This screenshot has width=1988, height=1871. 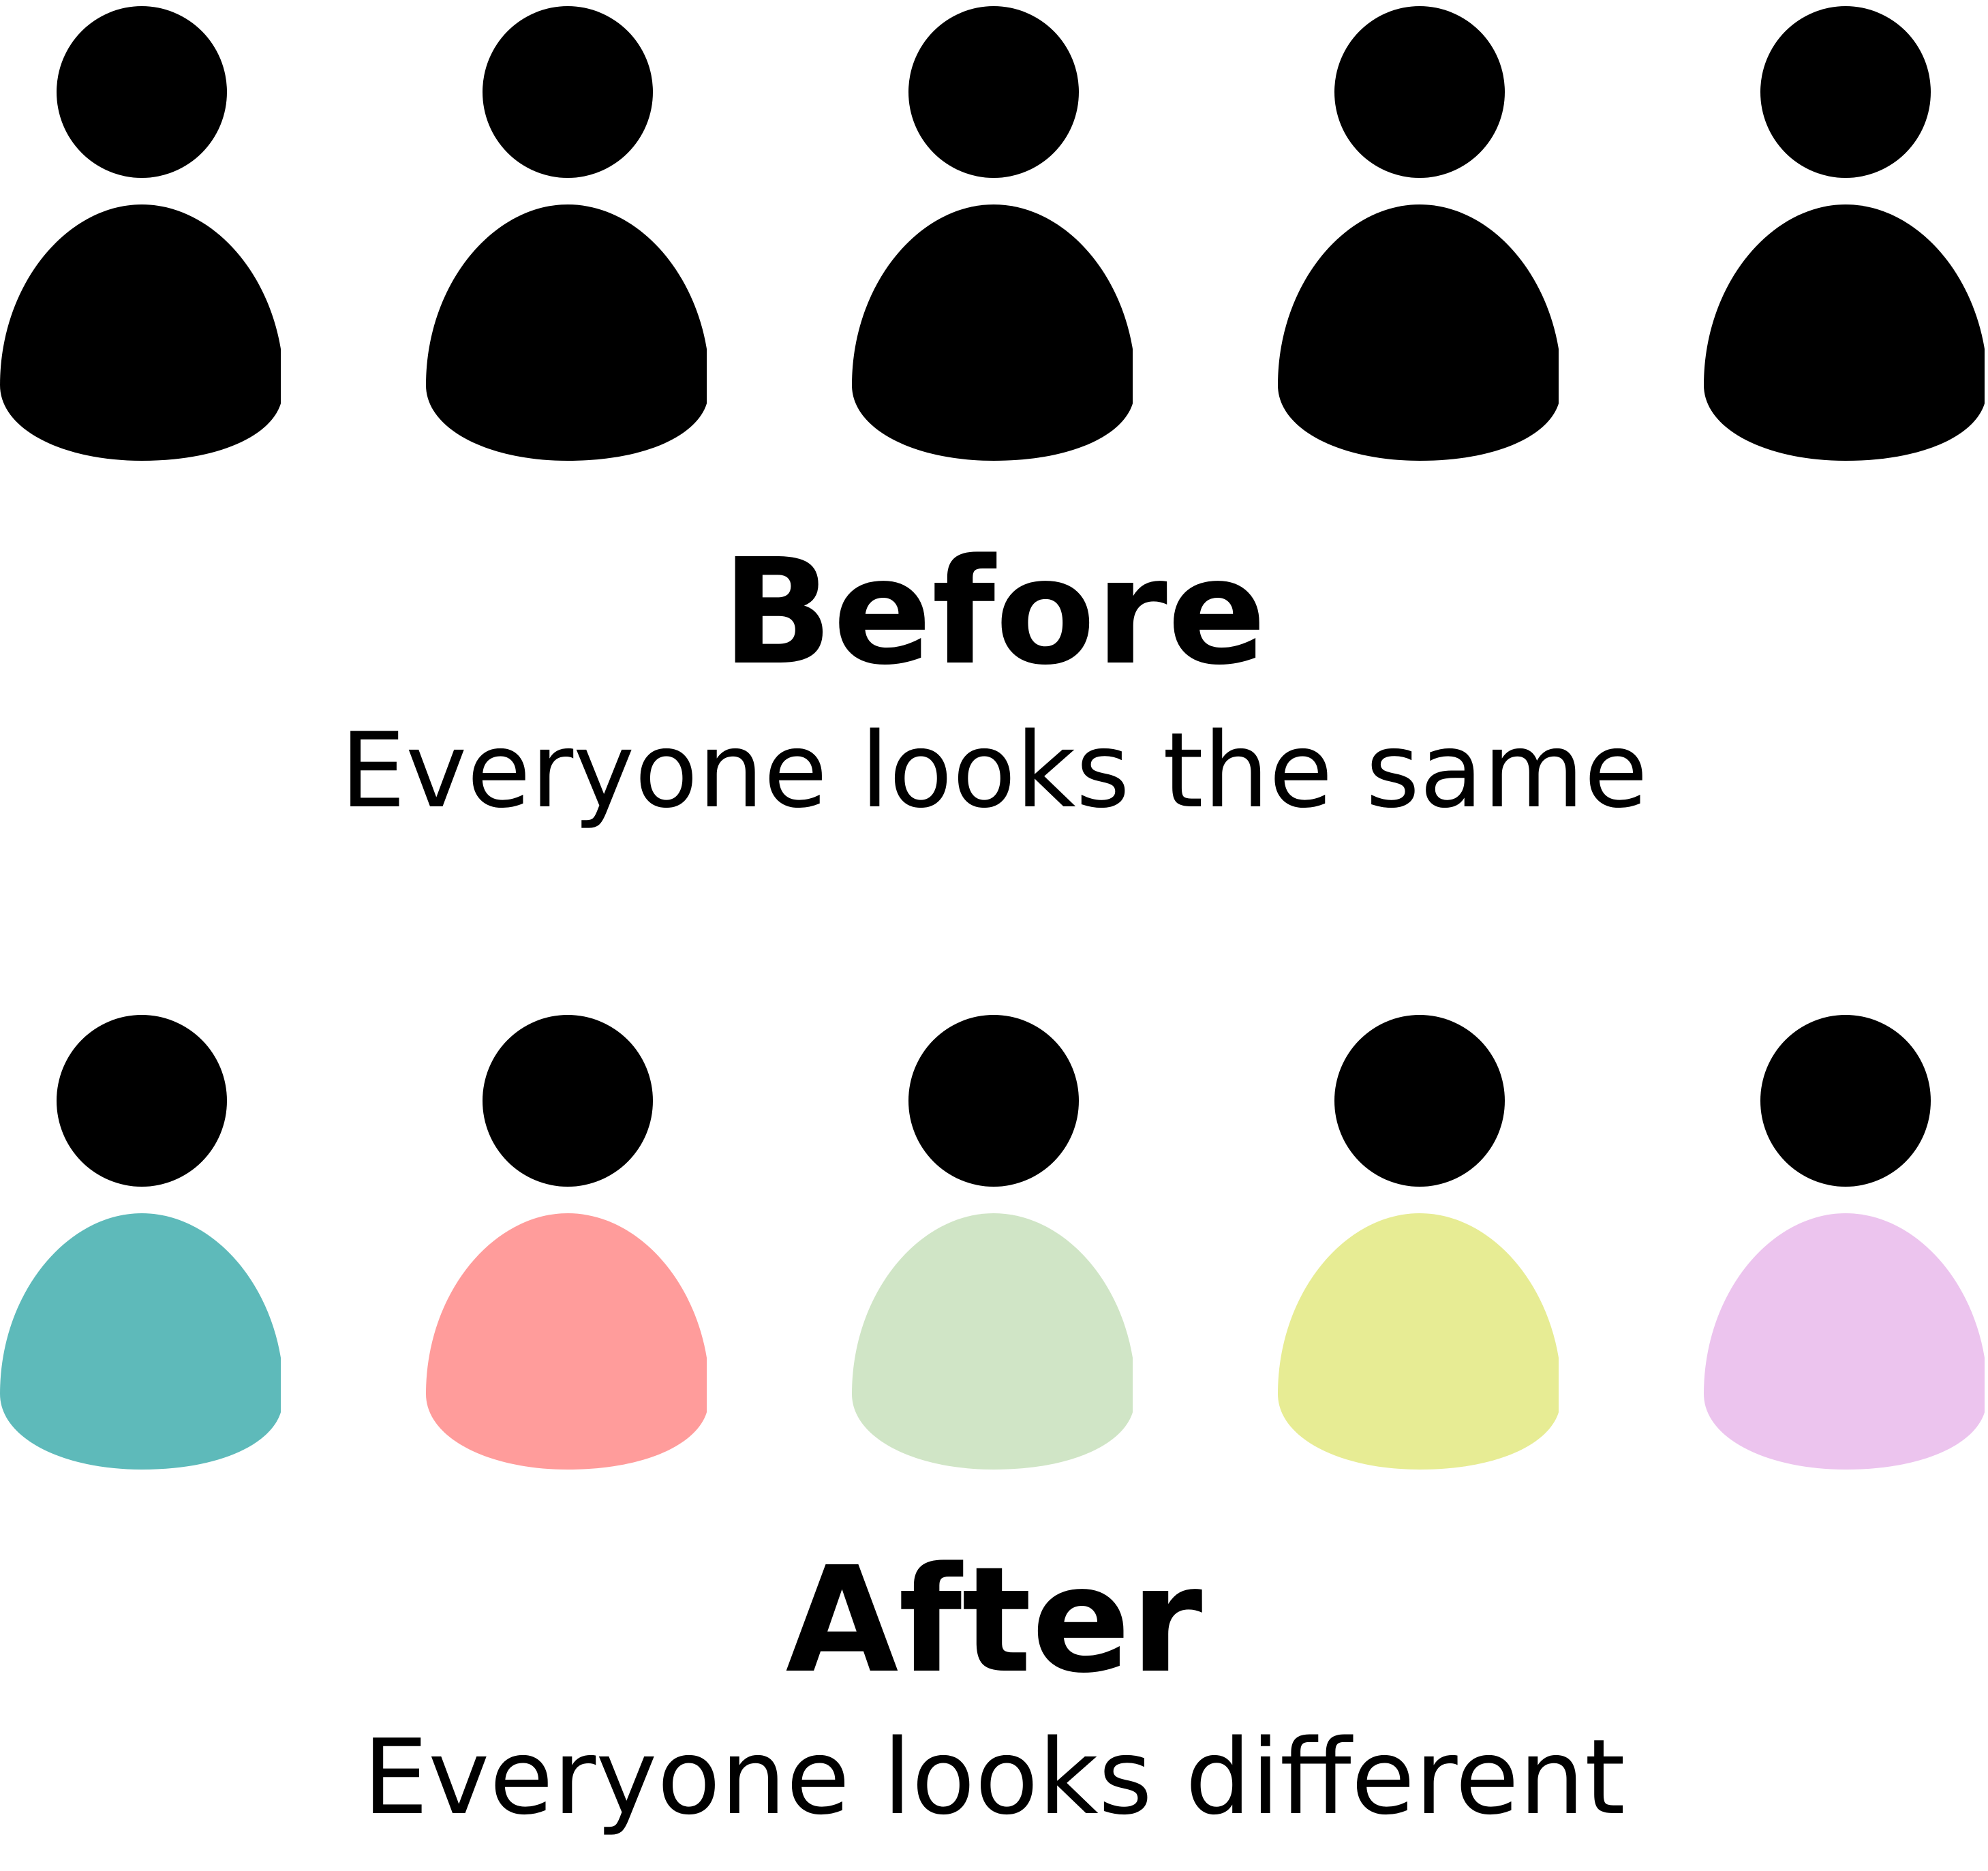 I want to click on after-caption: Everyone looks different, so click(x=994, y=1777).